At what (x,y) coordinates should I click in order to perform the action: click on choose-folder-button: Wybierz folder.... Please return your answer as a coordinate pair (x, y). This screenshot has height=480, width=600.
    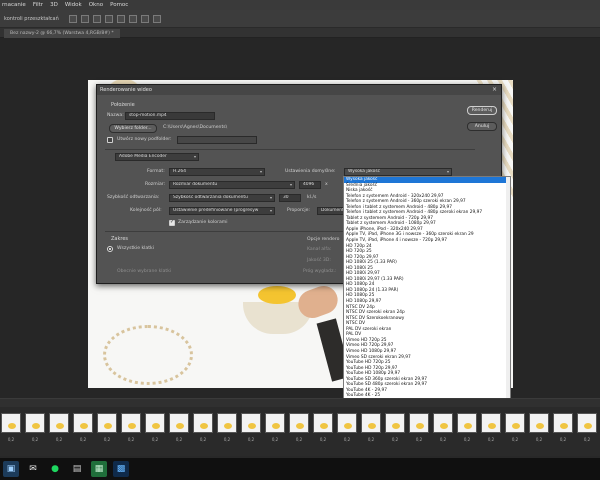
    Looking at the image, I should click on (133, 128).